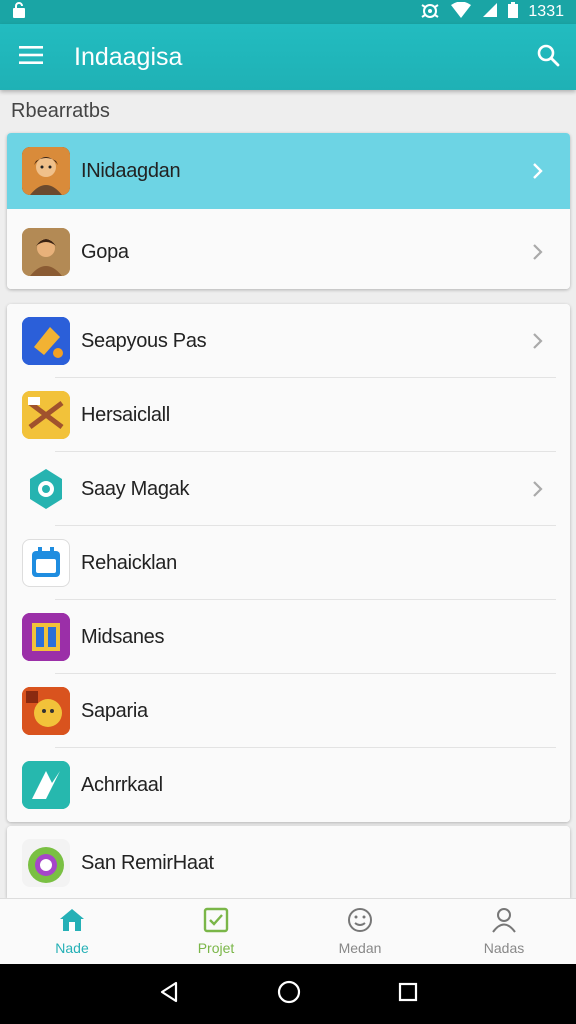 Image resolution: width=576 pixels, height=1024 pixels. What do you see at coordinates (430, 12) in the screenshot?
I see `bug-icon` at bounding box center [430, 12].